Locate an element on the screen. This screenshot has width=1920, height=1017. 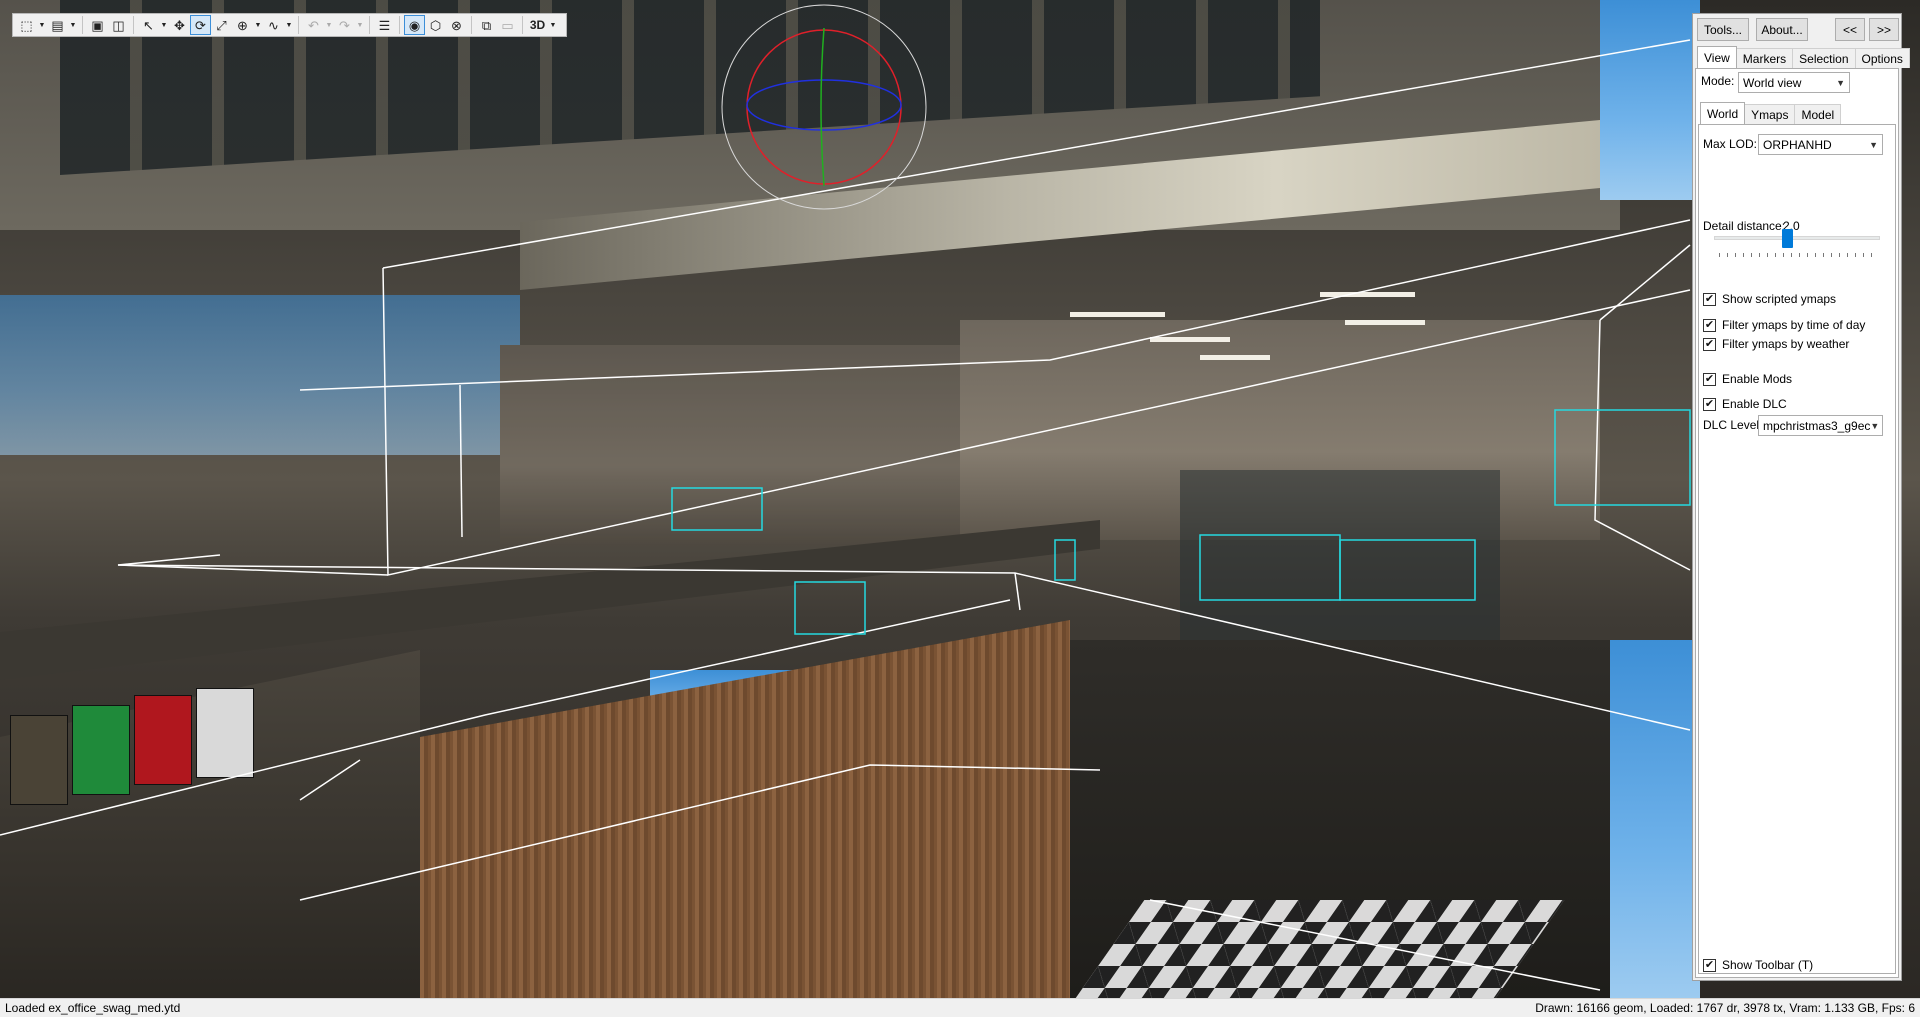
dlc-level-label: DLC Level: is located at coordinates (1733, 425).